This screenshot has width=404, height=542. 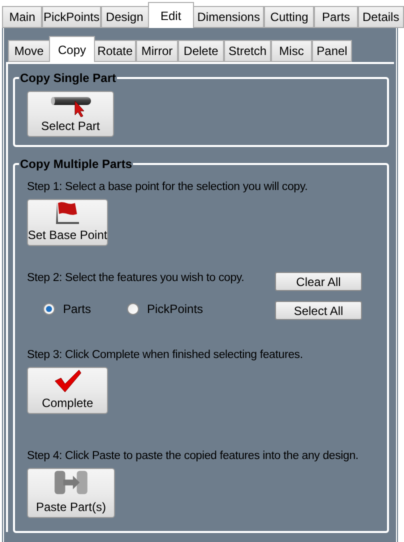 I want to click on checkmark-icon, so click(x=67, y=381).